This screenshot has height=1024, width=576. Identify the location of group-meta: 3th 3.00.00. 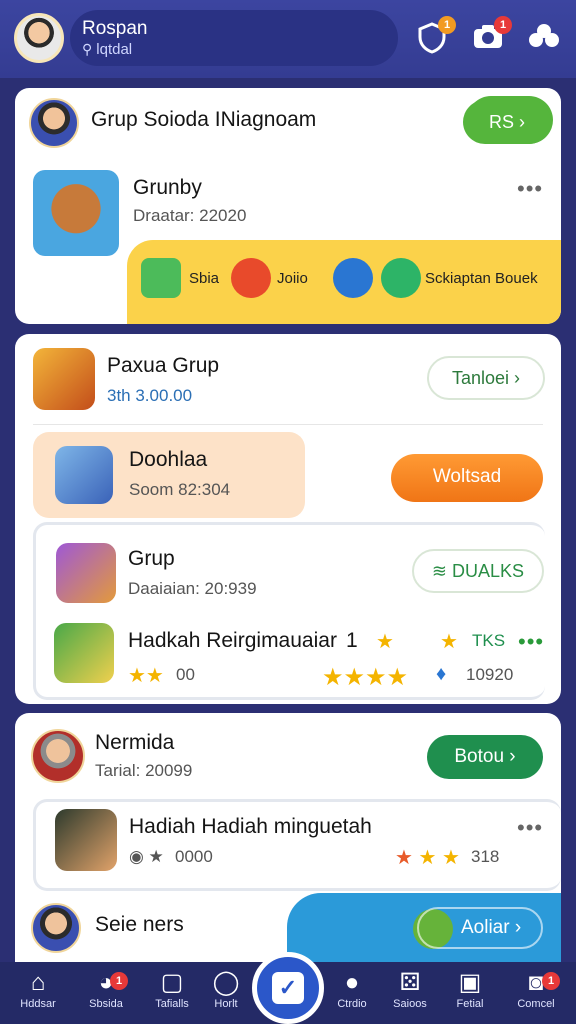
(150, 395).